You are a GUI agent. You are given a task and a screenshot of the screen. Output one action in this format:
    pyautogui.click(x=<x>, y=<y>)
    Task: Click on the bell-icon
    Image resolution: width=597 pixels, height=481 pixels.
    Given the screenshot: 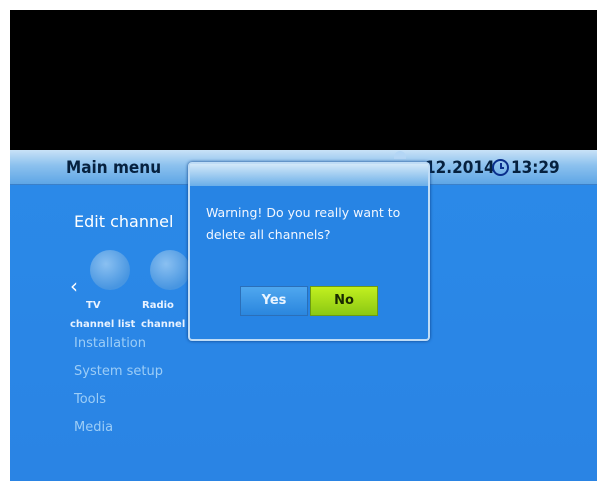 What is the action you would take?
    pyautogui.click(x=400, y=155)
    